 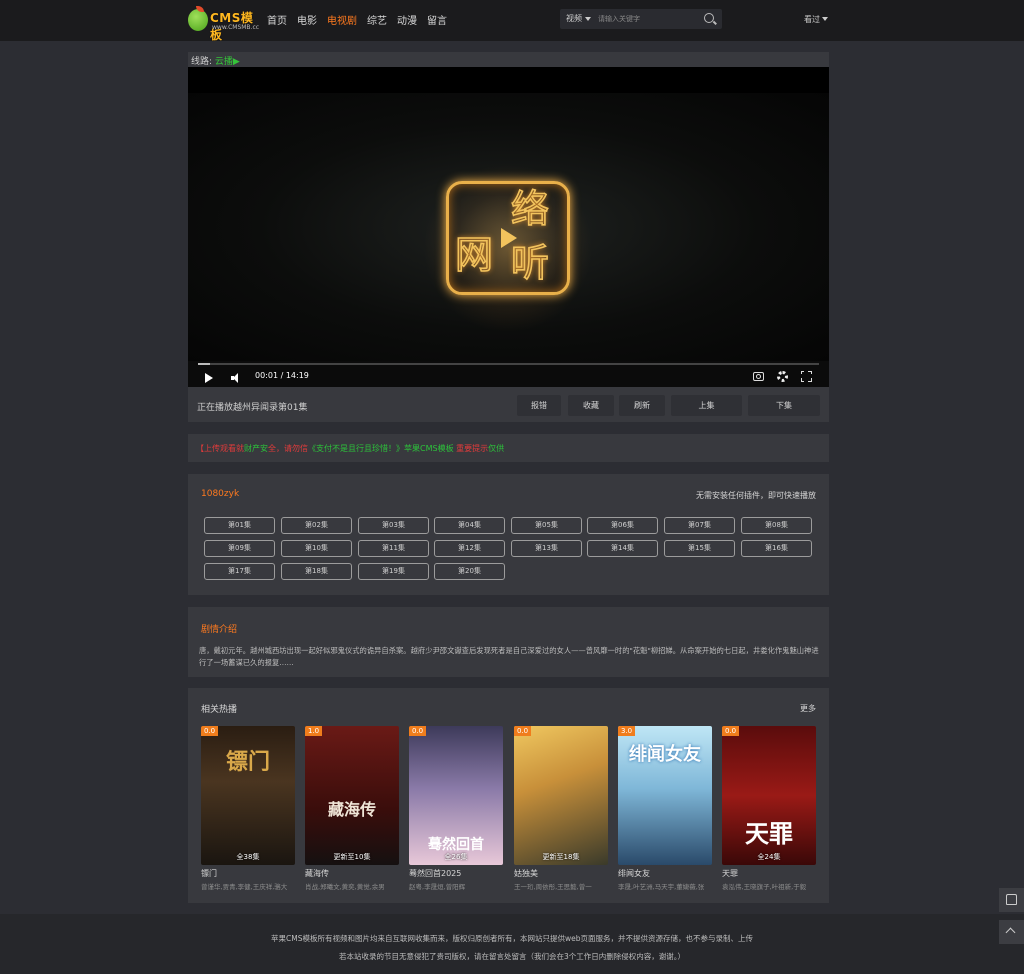 What do you see at coordinates (252, 408) in the screenshot?
I see `now-playing-text: 正在播放越州异闻录第01集` at bounding box center [252, 408].